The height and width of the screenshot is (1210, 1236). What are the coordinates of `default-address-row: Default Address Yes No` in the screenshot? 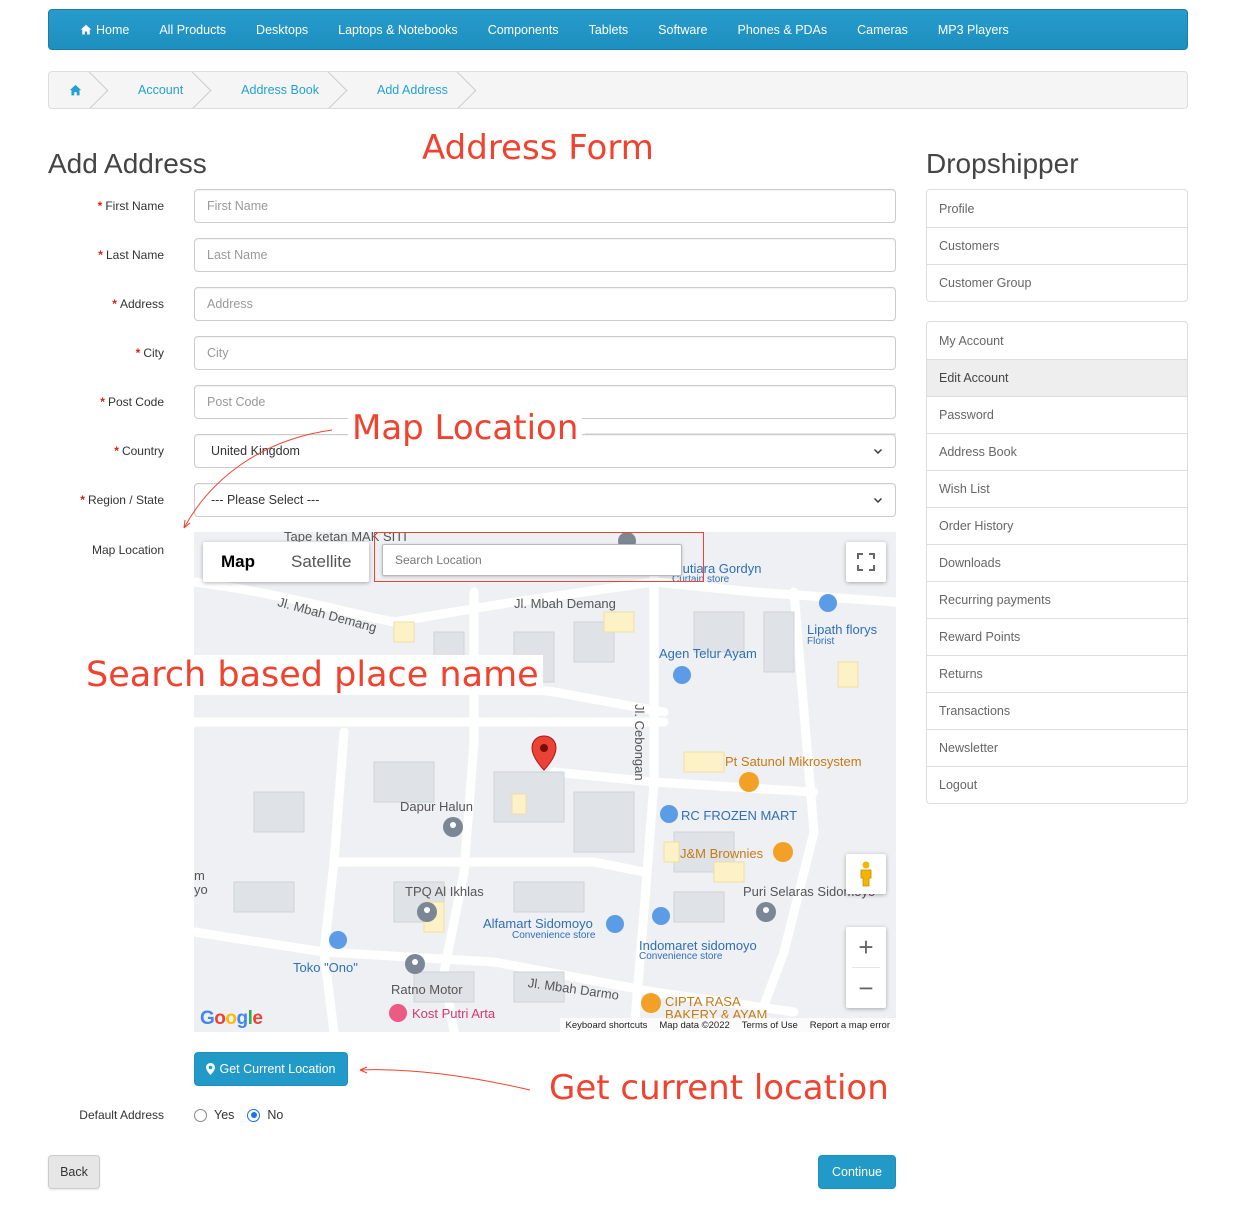 It's located at (165, 1115).